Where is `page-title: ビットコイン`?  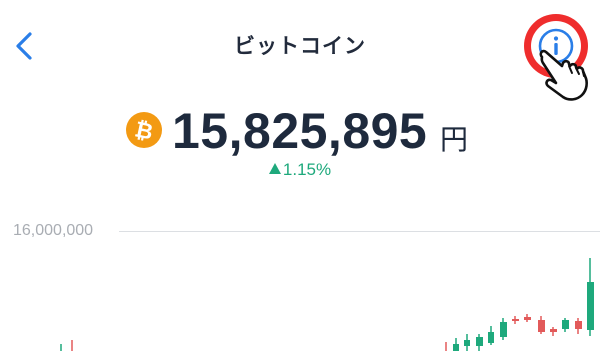 page-title: ビットコイン is located at coordinates (300, 46).